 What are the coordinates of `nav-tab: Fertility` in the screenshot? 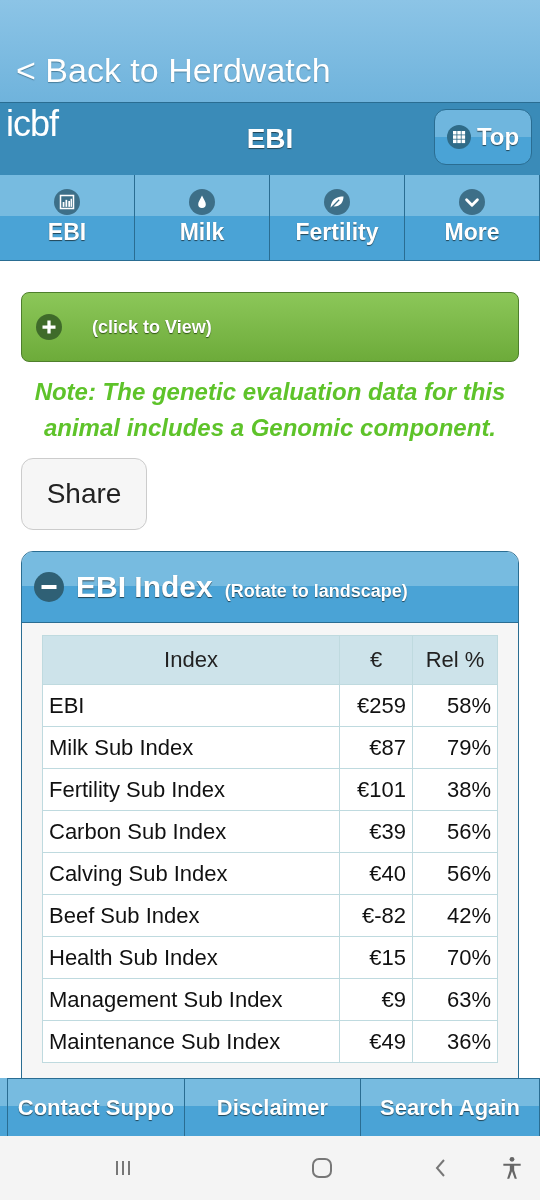 It's located at (337, 217).